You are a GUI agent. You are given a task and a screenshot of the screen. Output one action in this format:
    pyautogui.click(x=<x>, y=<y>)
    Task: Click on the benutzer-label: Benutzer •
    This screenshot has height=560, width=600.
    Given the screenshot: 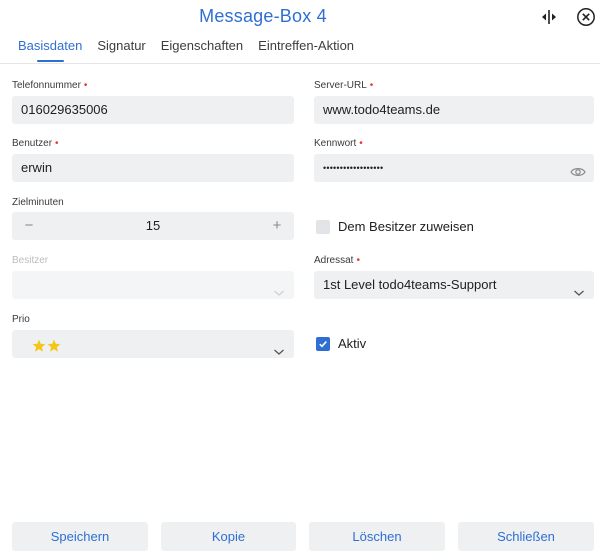 What is the action you would take?
    pyautogui.click(x=35, y=143)
    